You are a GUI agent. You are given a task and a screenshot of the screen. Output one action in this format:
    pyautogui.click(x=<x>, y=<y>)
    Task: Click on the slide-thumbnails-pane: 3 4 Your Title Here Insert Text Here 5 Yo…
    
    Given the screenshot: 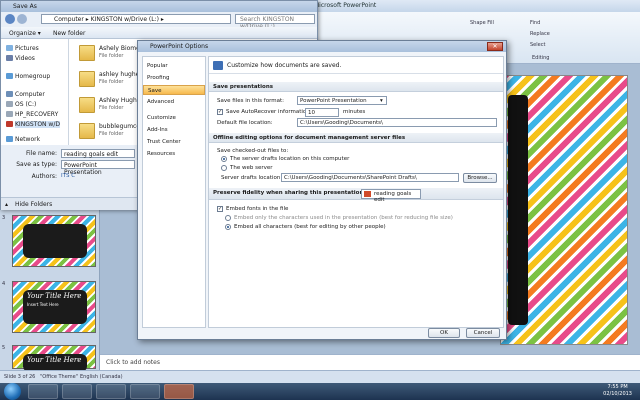 What is the action you would take?
    pyautogui.click(x=50, y=278)
    